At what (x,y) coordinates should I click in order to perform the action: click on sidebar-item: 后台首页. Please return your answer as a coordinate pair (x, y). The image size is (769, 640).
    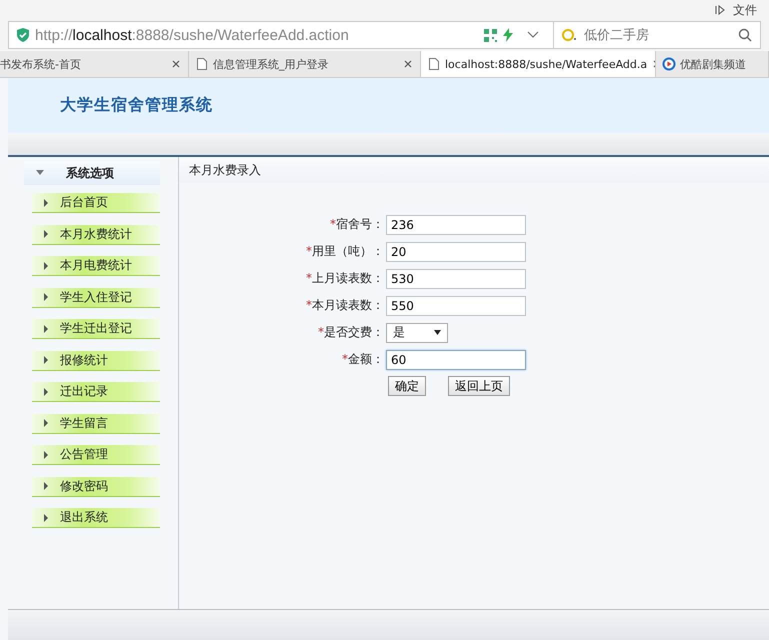
    Looking at the image, I should click on (96, 203).